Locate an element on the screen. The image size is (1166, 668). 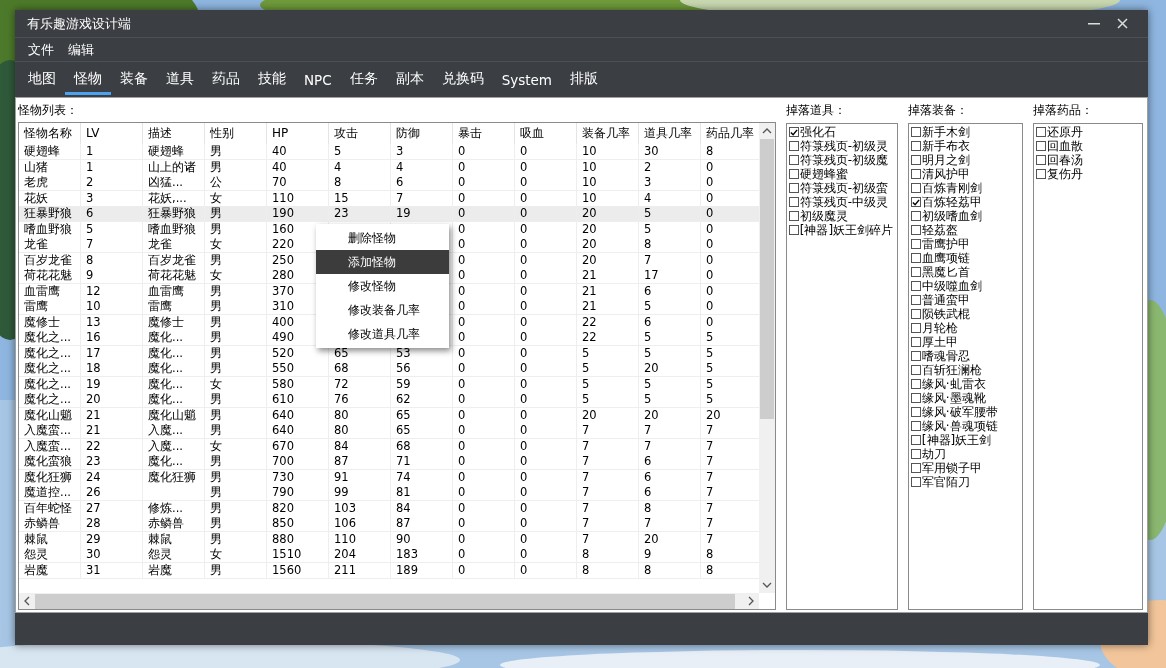
table-cell: 31 is located at coordinates (112, 570).